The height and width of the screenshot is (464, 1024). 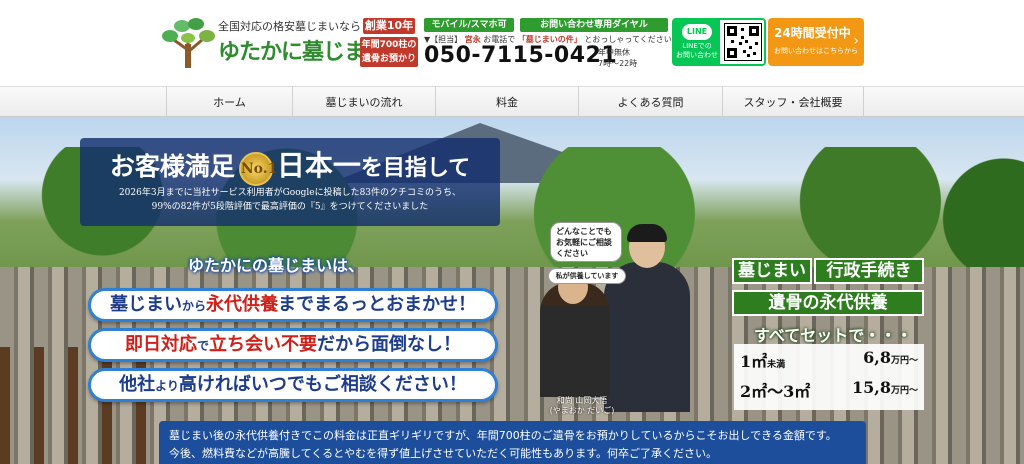 I want to click on service-tag-grave: 墓じまい, so click(x=772, y=271).